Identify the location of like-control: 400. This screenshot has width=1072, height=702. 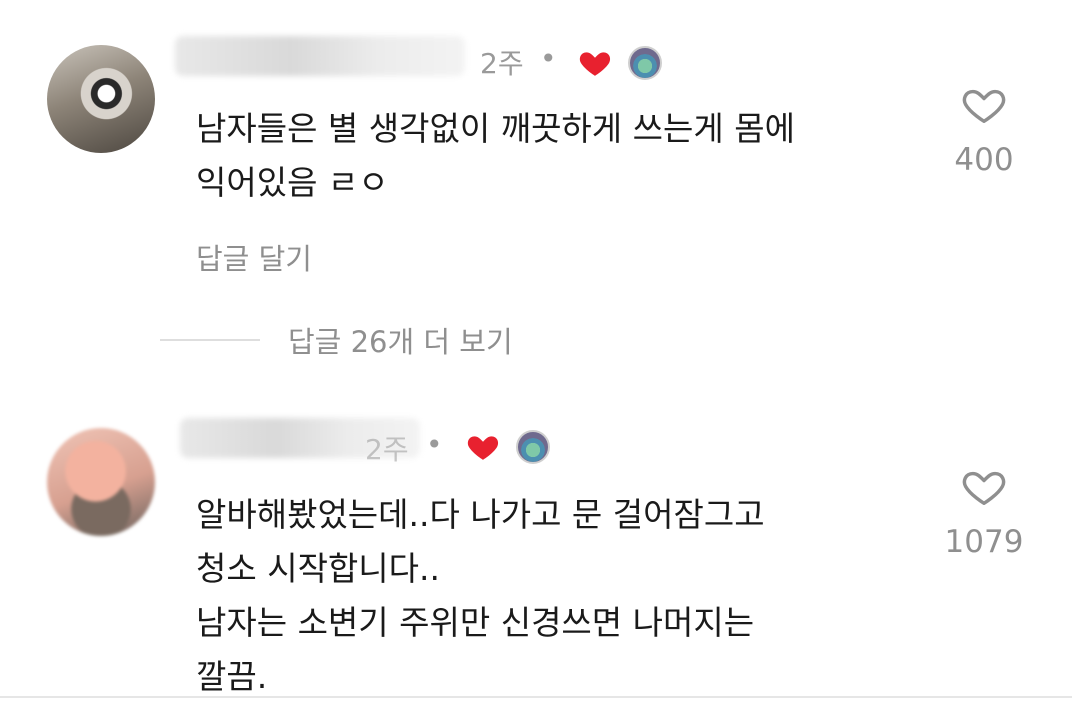
(984, 130).